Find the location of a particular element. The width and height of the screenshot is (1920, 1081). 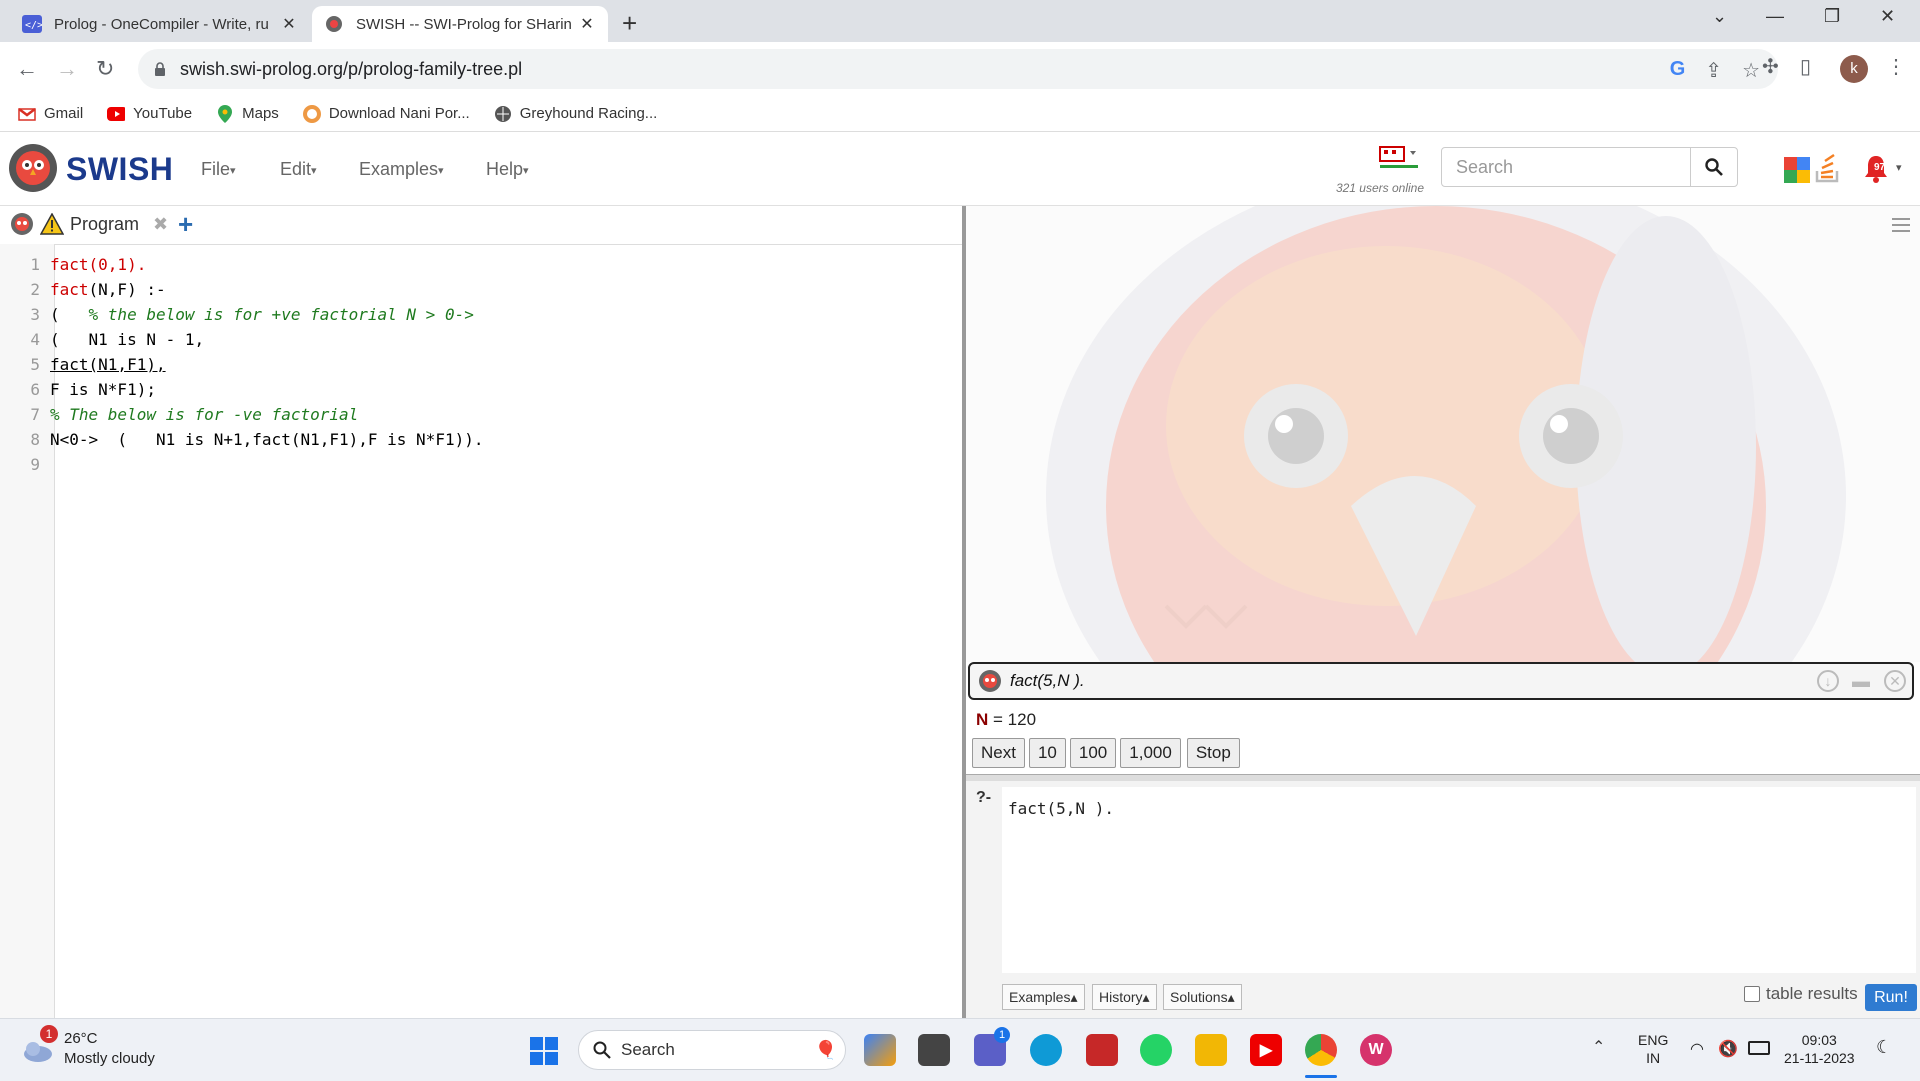

history-dropdown-button: History▴ is located at coordinates (1124, 997).